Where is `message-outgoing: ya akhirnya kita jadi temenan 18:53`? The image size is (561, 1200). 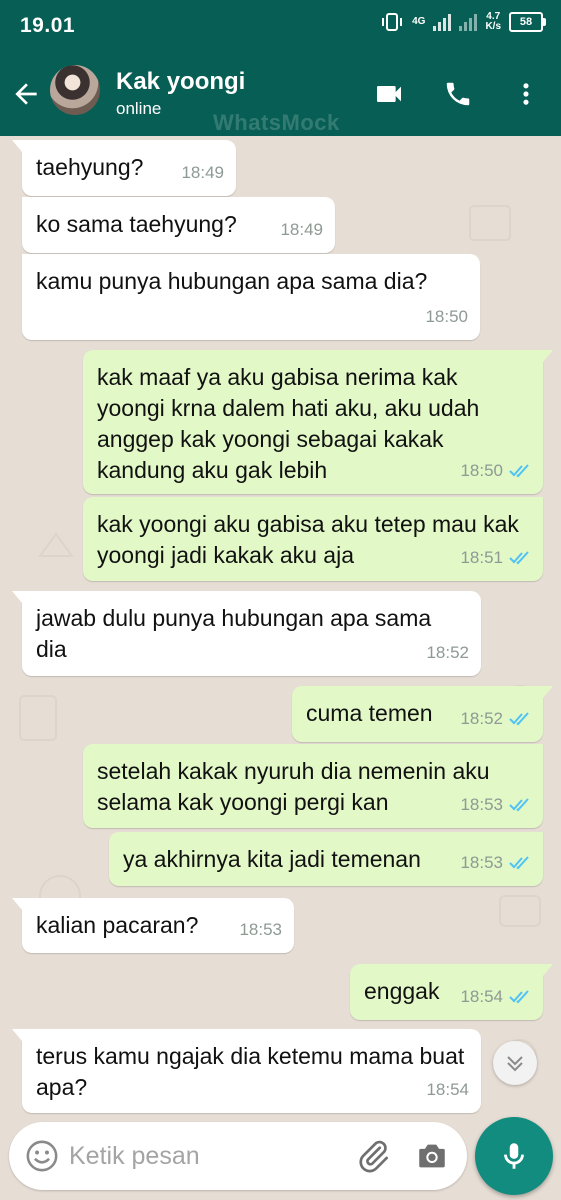
message-outgoing: ya akhirnya kita jadi temenan 18:53 is located at coordinates (326, 859).